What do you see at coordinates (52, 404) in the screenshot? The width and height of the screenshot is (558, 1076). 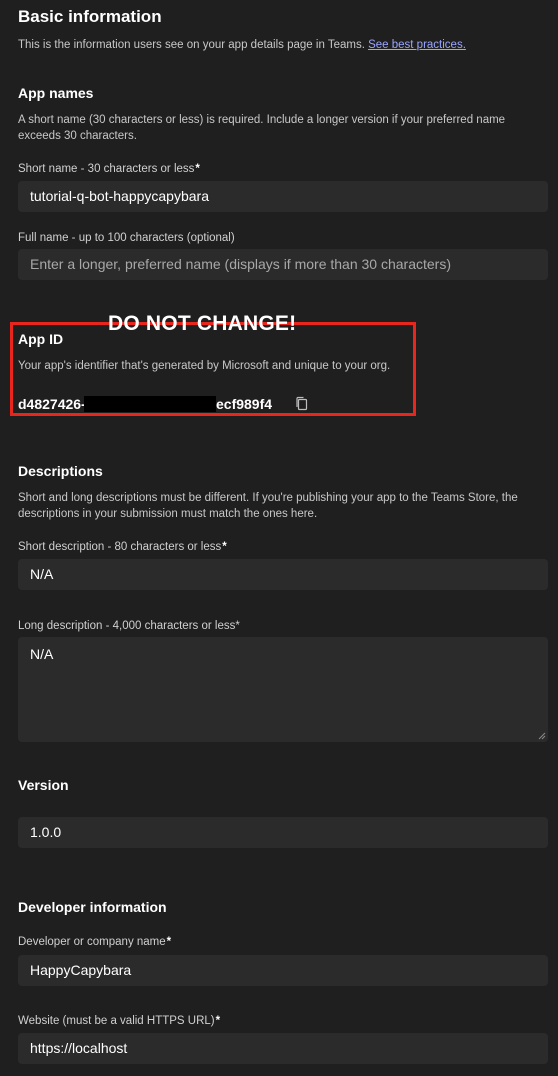 I see `app-id-value-start: d4827426-` at bounding box center [52, 404].